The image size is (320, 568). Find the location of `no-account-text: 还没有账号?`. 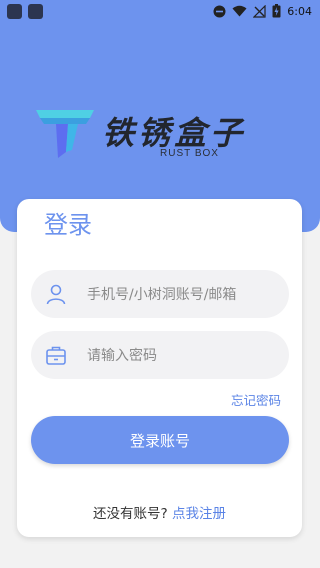

no-account-text: 还没有账号? is located at coordinates (130, 514).